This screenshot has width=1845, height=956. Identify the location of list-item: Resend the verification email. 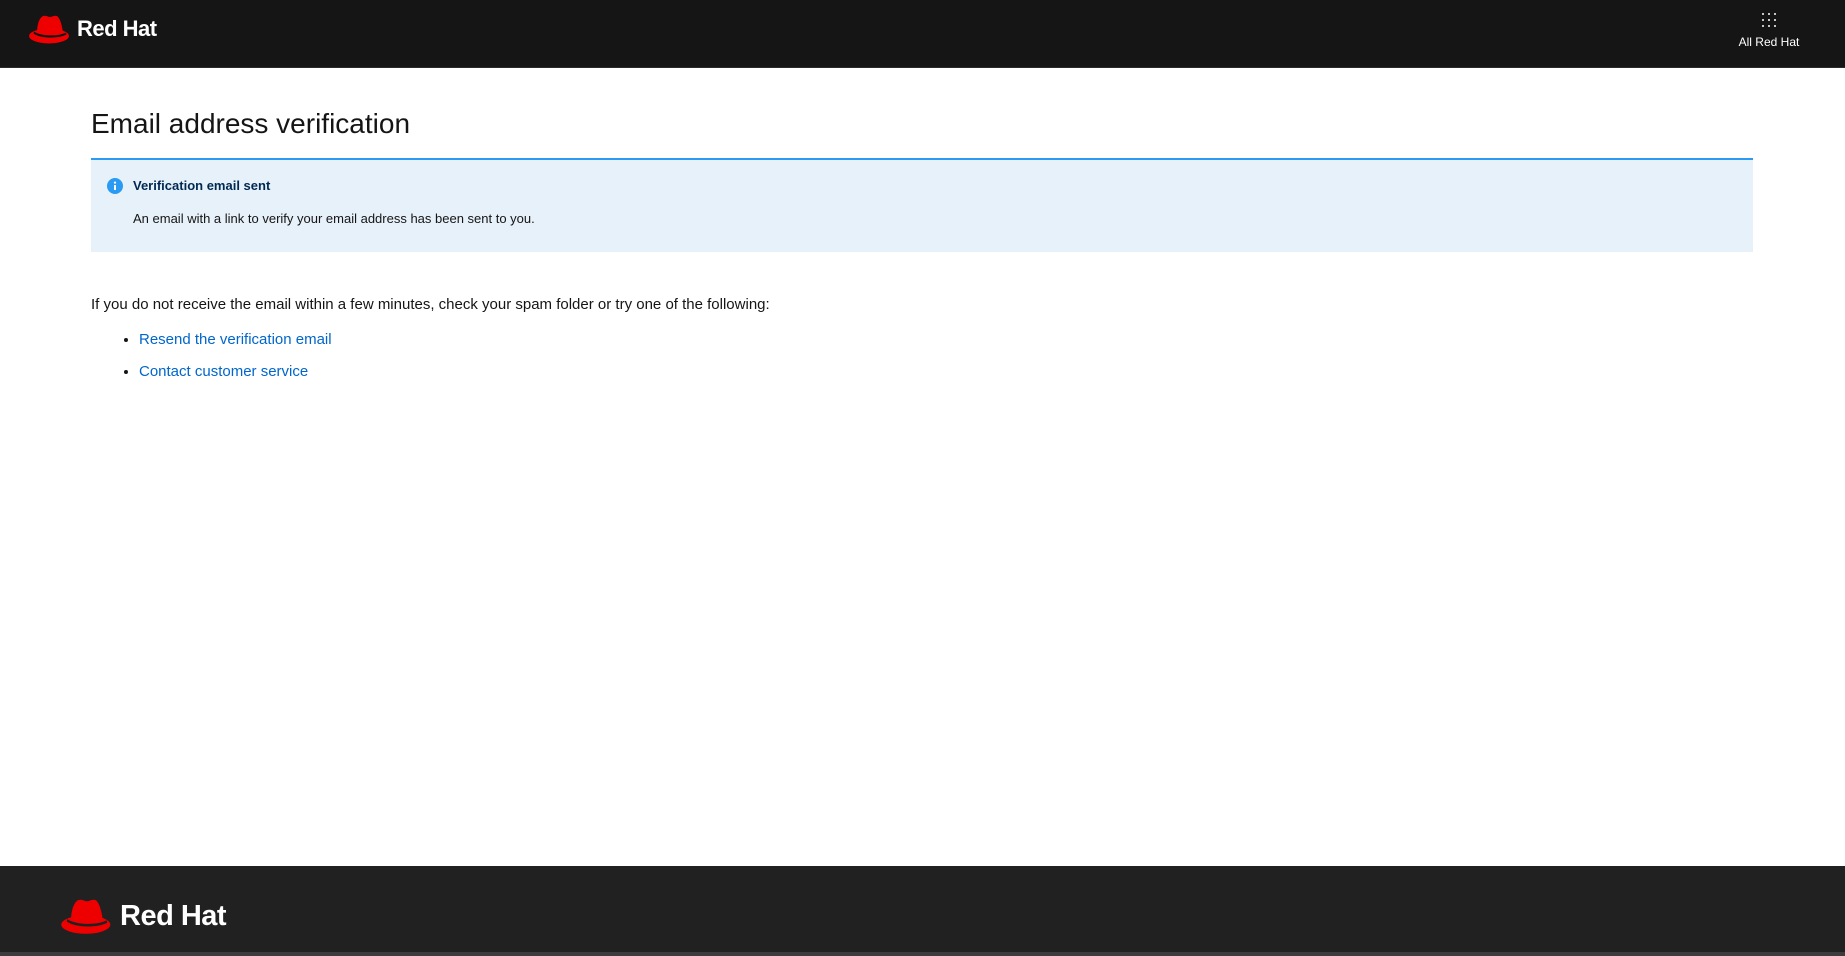
(946, 340).